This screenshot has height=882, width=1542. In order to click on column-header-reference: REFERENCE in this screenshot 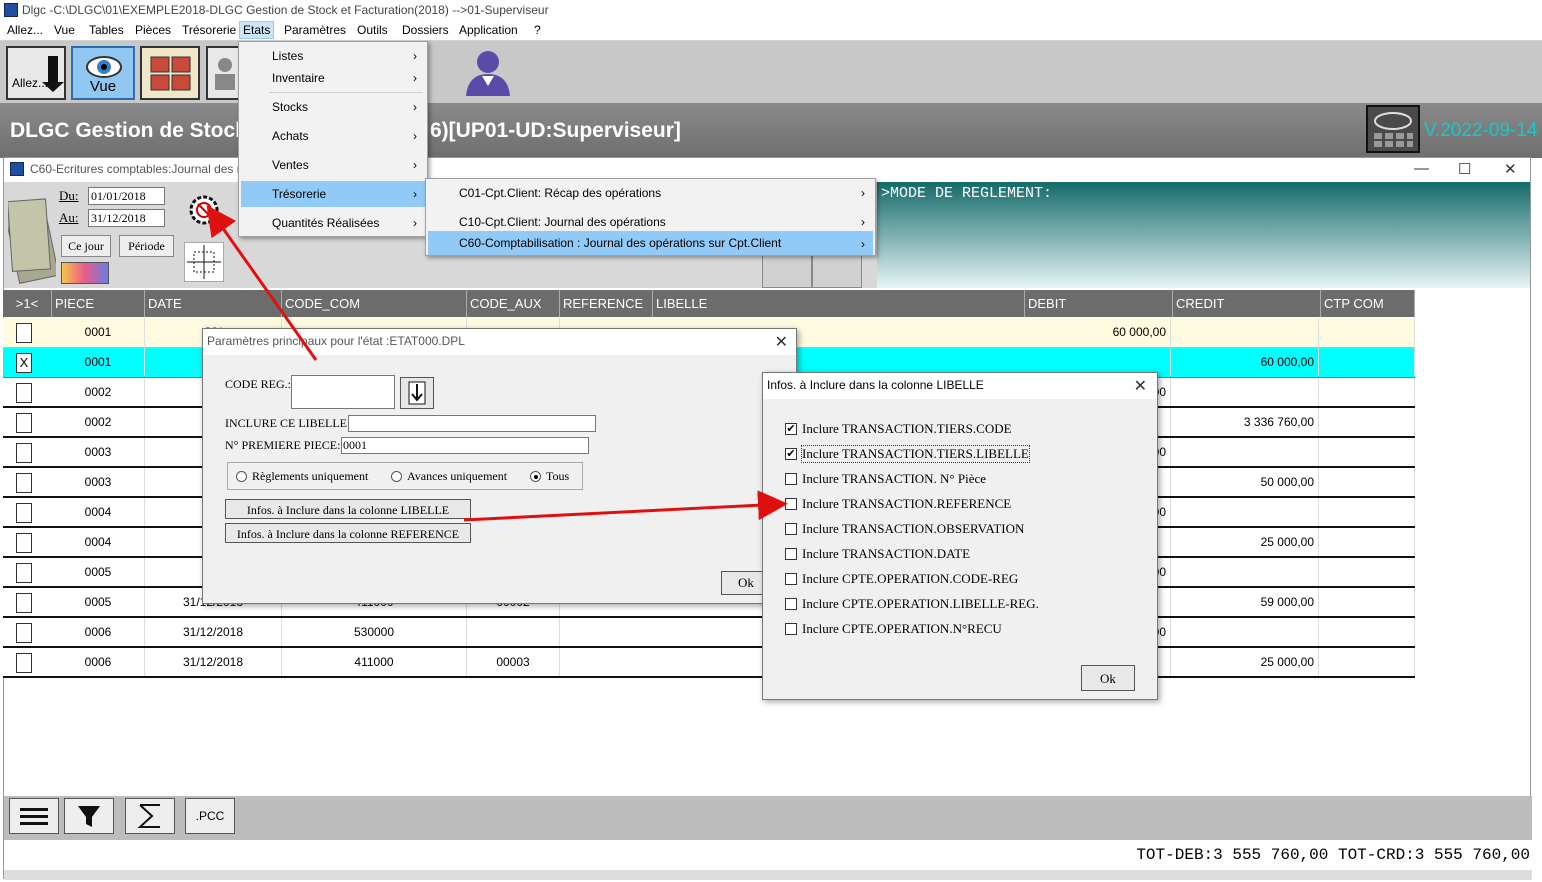, I will do `click(606, 303)`.